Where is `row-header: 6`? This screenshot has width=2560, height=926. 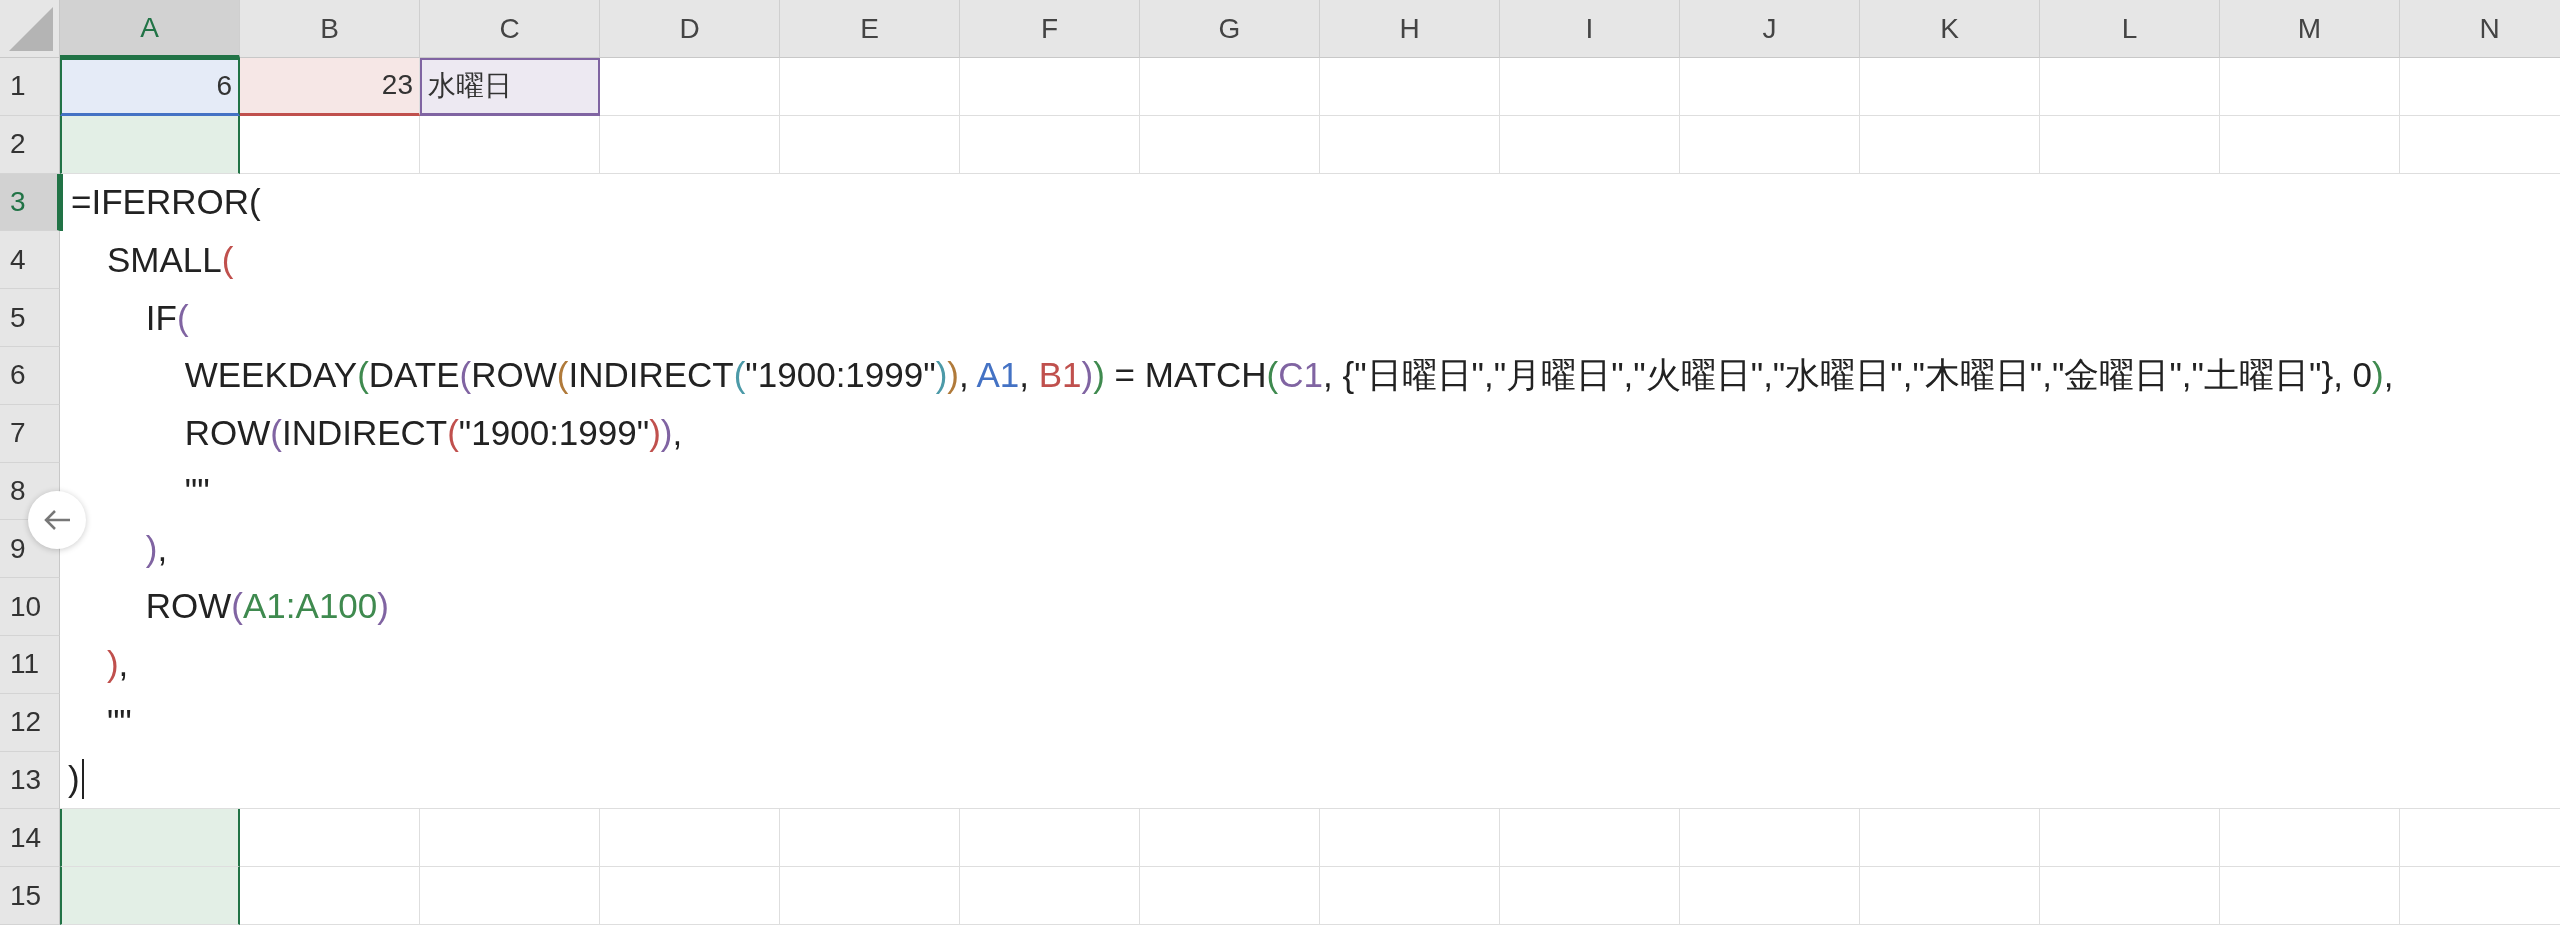 row-header: 6 is located at coordinates (18, 375).